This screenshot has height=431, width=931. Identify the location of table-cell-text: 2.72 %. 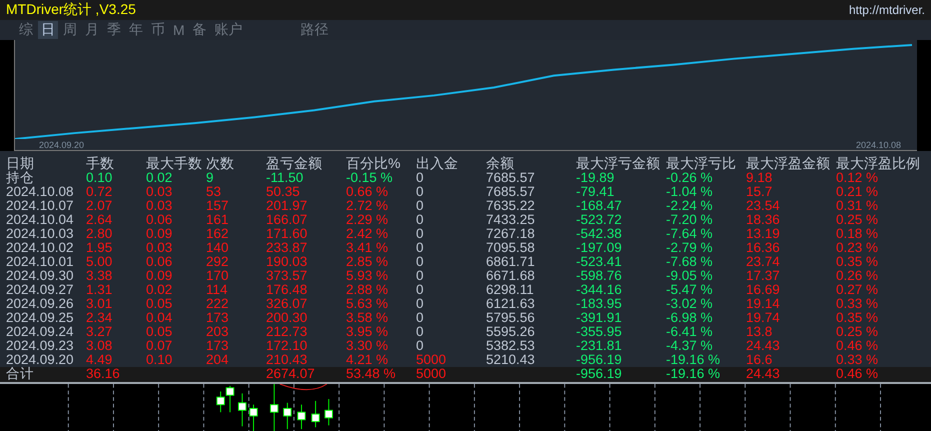
(368, 206).